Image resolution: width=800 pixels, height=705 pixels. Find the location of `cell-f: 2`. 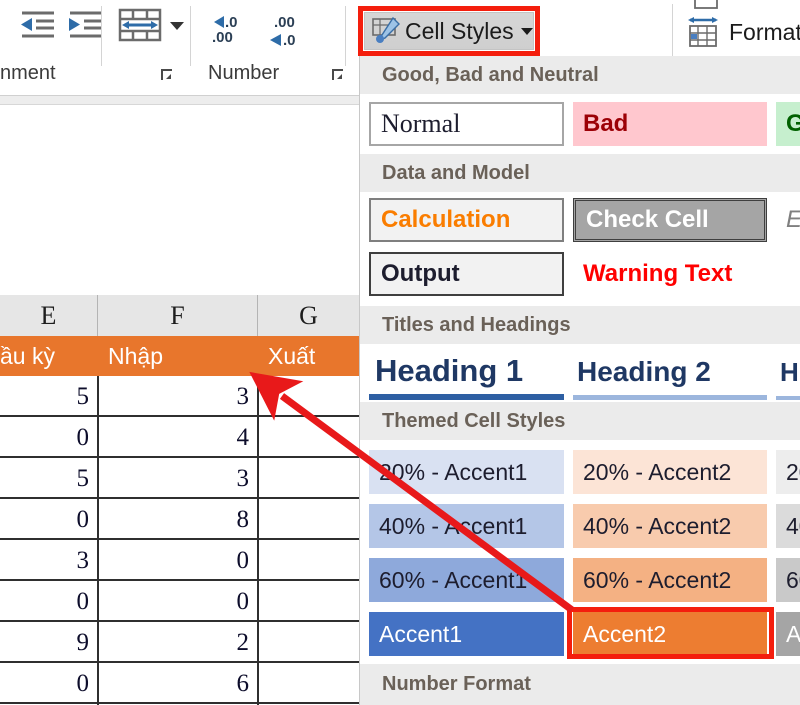

cell-f: 2 is located at coordinates (178, 642).